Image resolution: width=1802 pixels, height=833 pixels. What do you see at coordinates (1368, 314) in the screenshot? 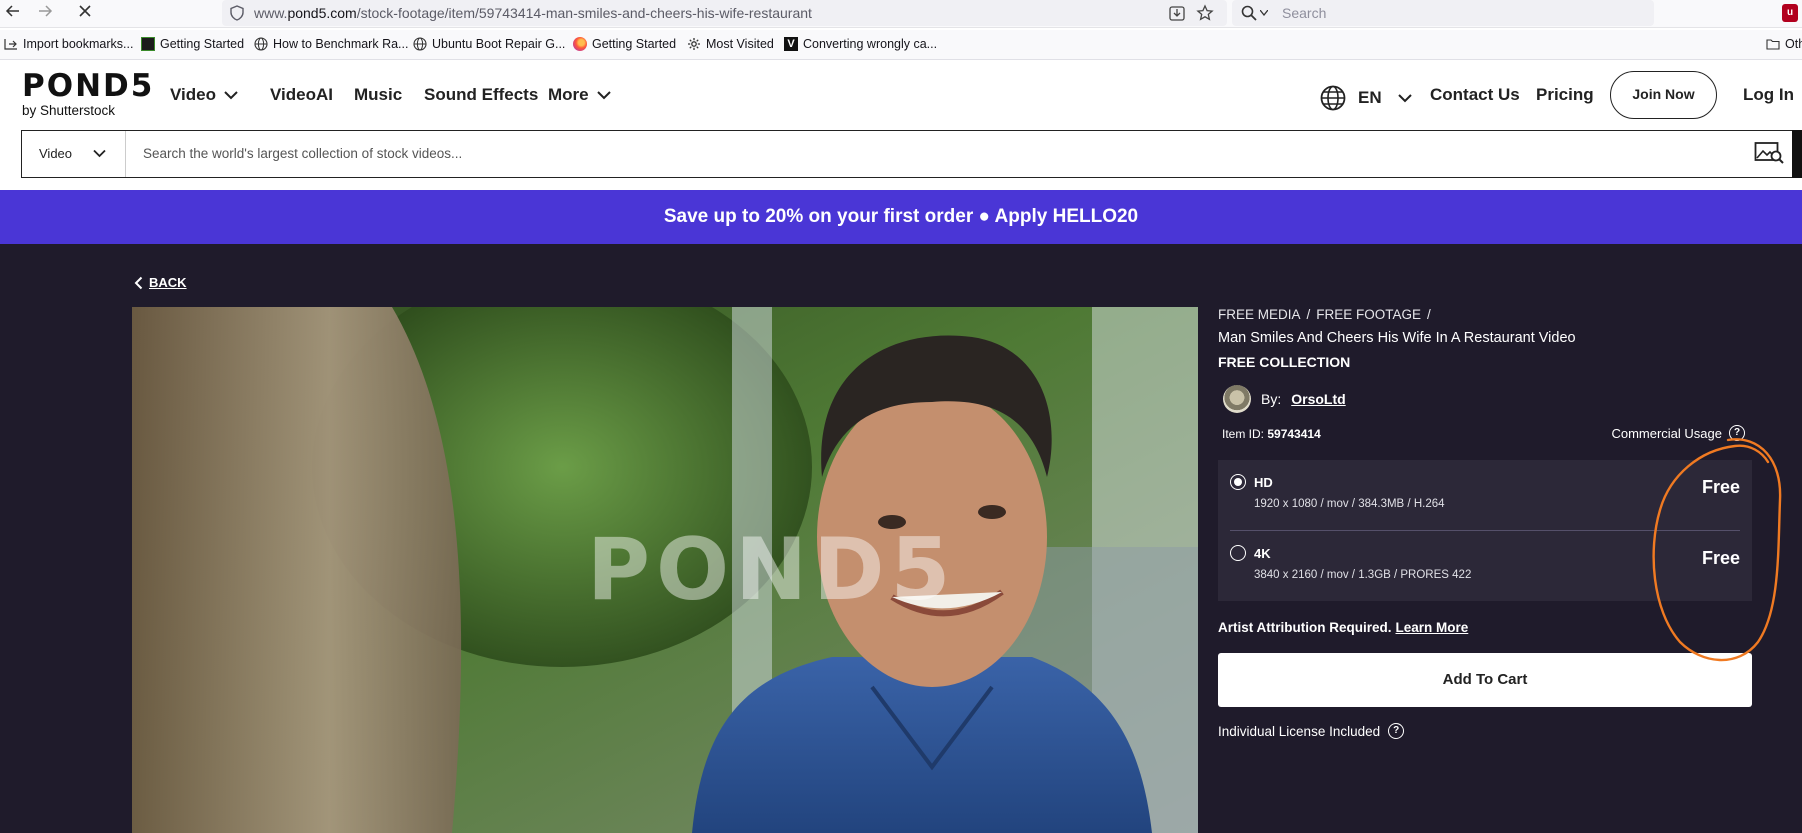
I see `breadcrumb-free-footage: FREE FOOTAGE` at bounding box center [1368, 314].